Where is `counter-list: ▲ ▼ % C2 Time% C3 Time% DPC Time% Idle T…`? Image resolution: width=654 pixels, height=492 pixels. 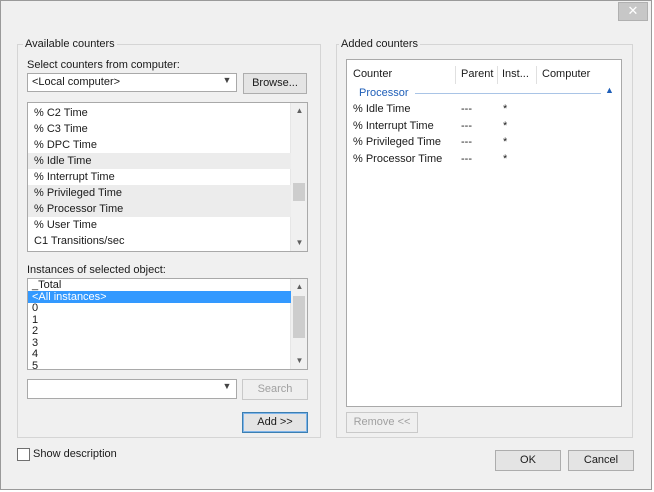 counter-list: ▲ ▼ % C2 Time% C3 Time% DPC Time% Idle T… is located at coordinates (167, 177).